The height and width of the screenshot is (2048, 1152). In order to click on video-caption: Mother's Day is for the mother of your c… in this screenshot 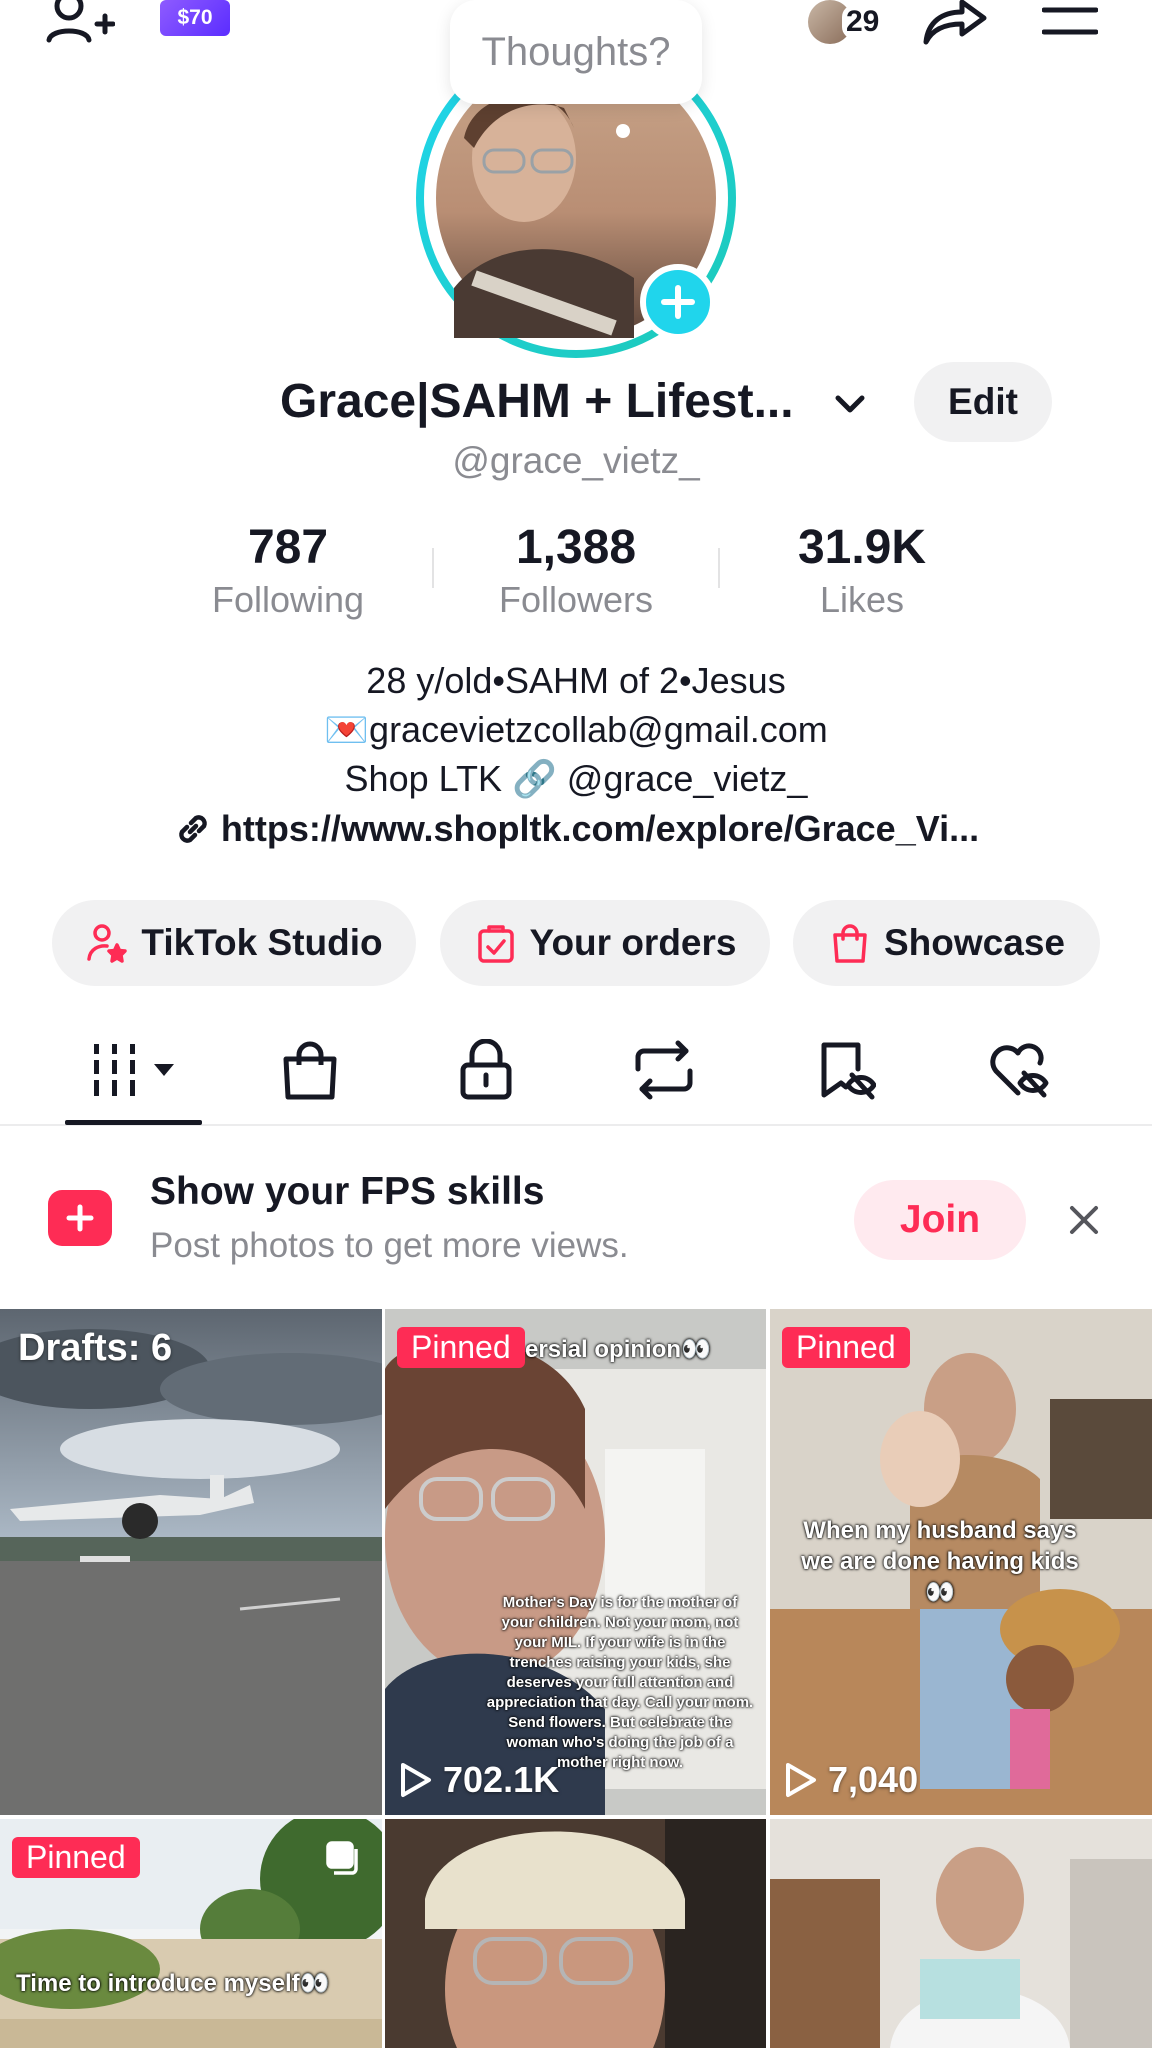, I will do `click(620, 1682)`.